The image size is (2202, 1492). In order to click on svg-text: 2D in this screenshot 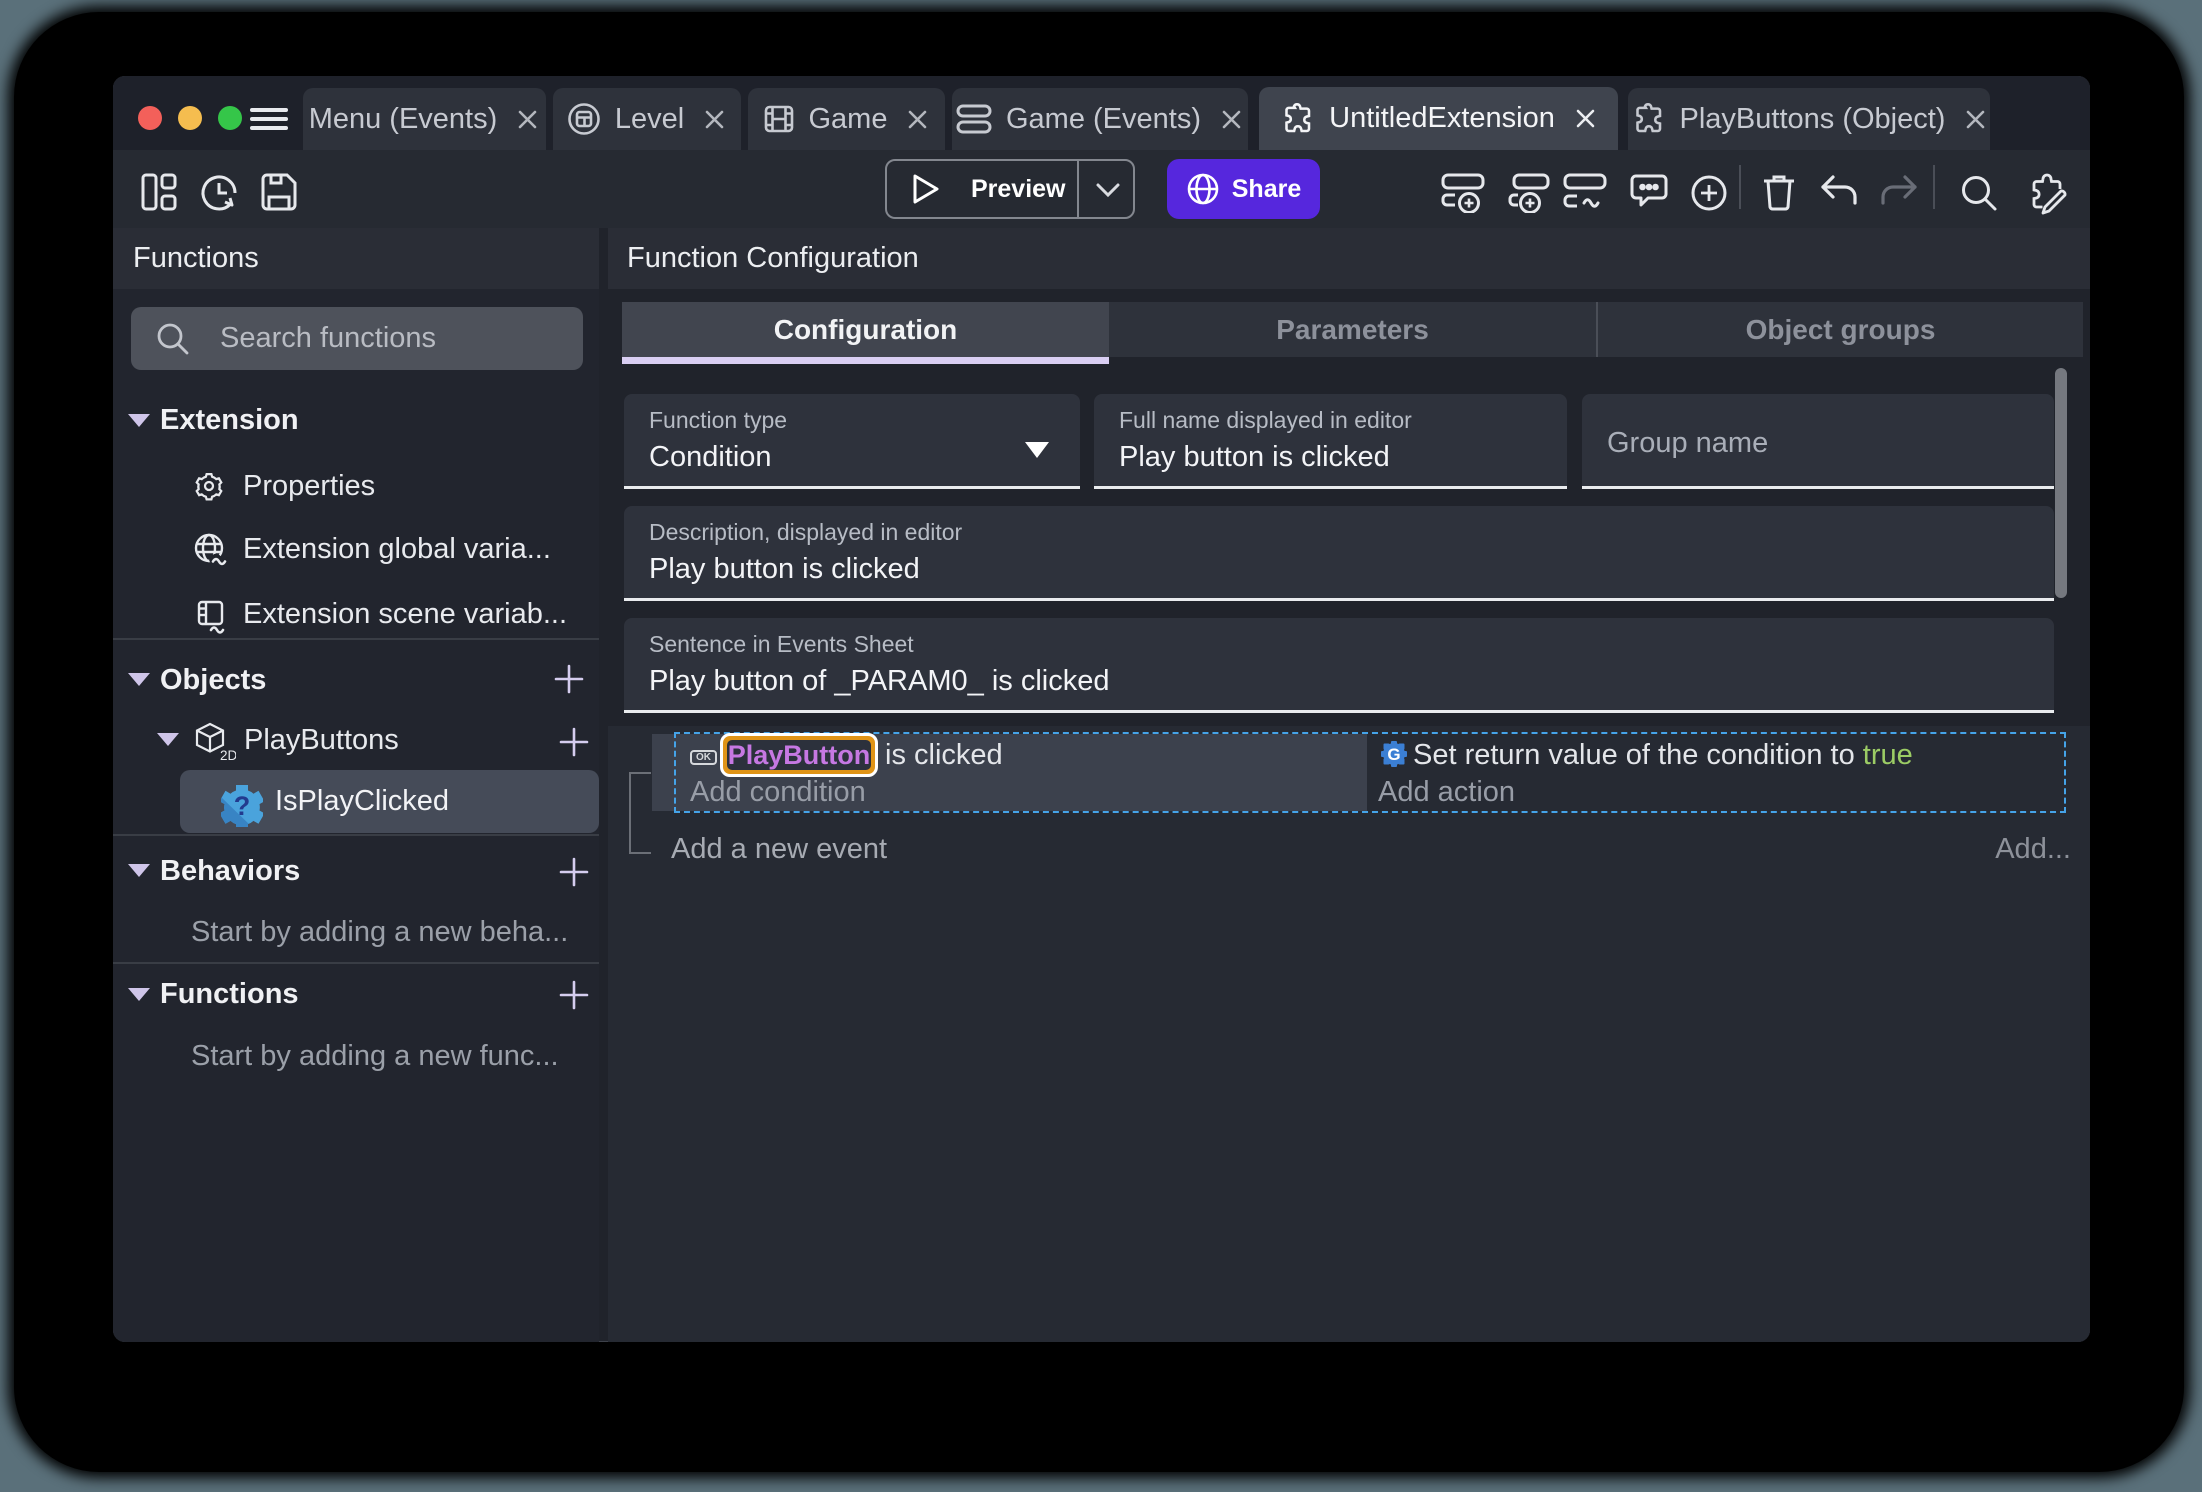, I will do `click(228, 755)`.